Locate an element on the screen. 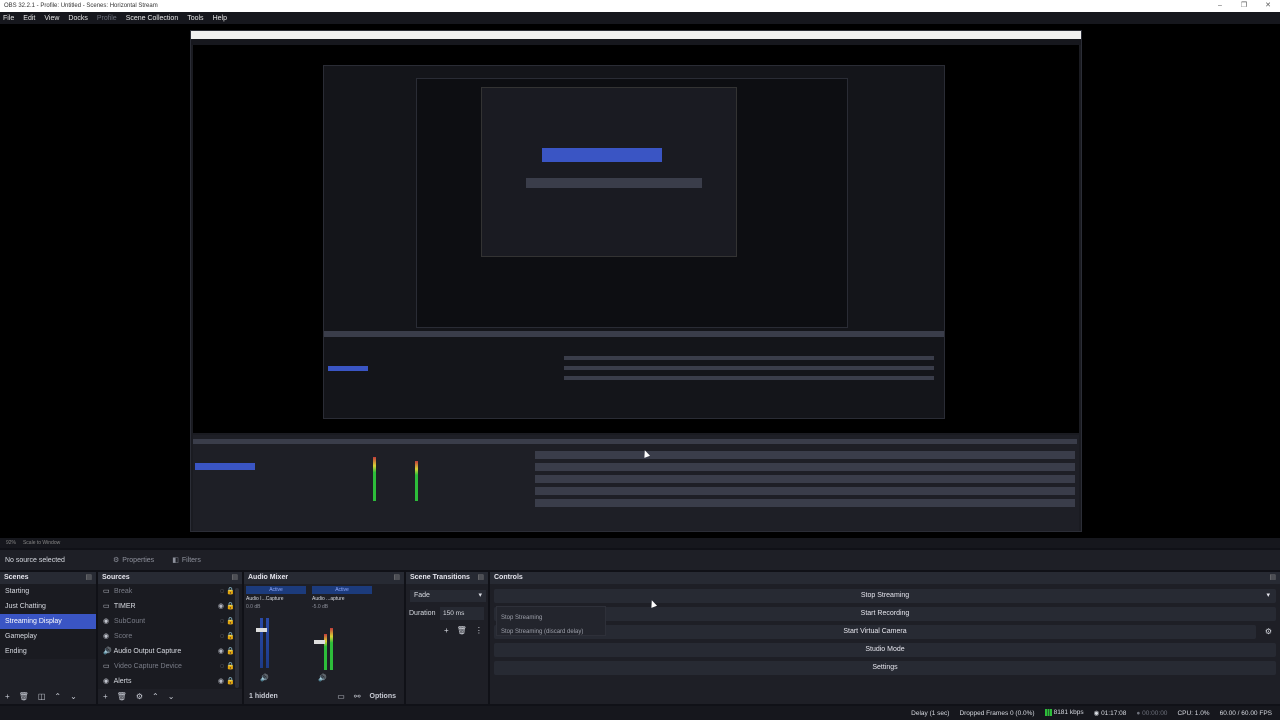 The image size is (1280, 720). scene-item-streaming-display: Streaming Display is located at coordinates (48, 621).